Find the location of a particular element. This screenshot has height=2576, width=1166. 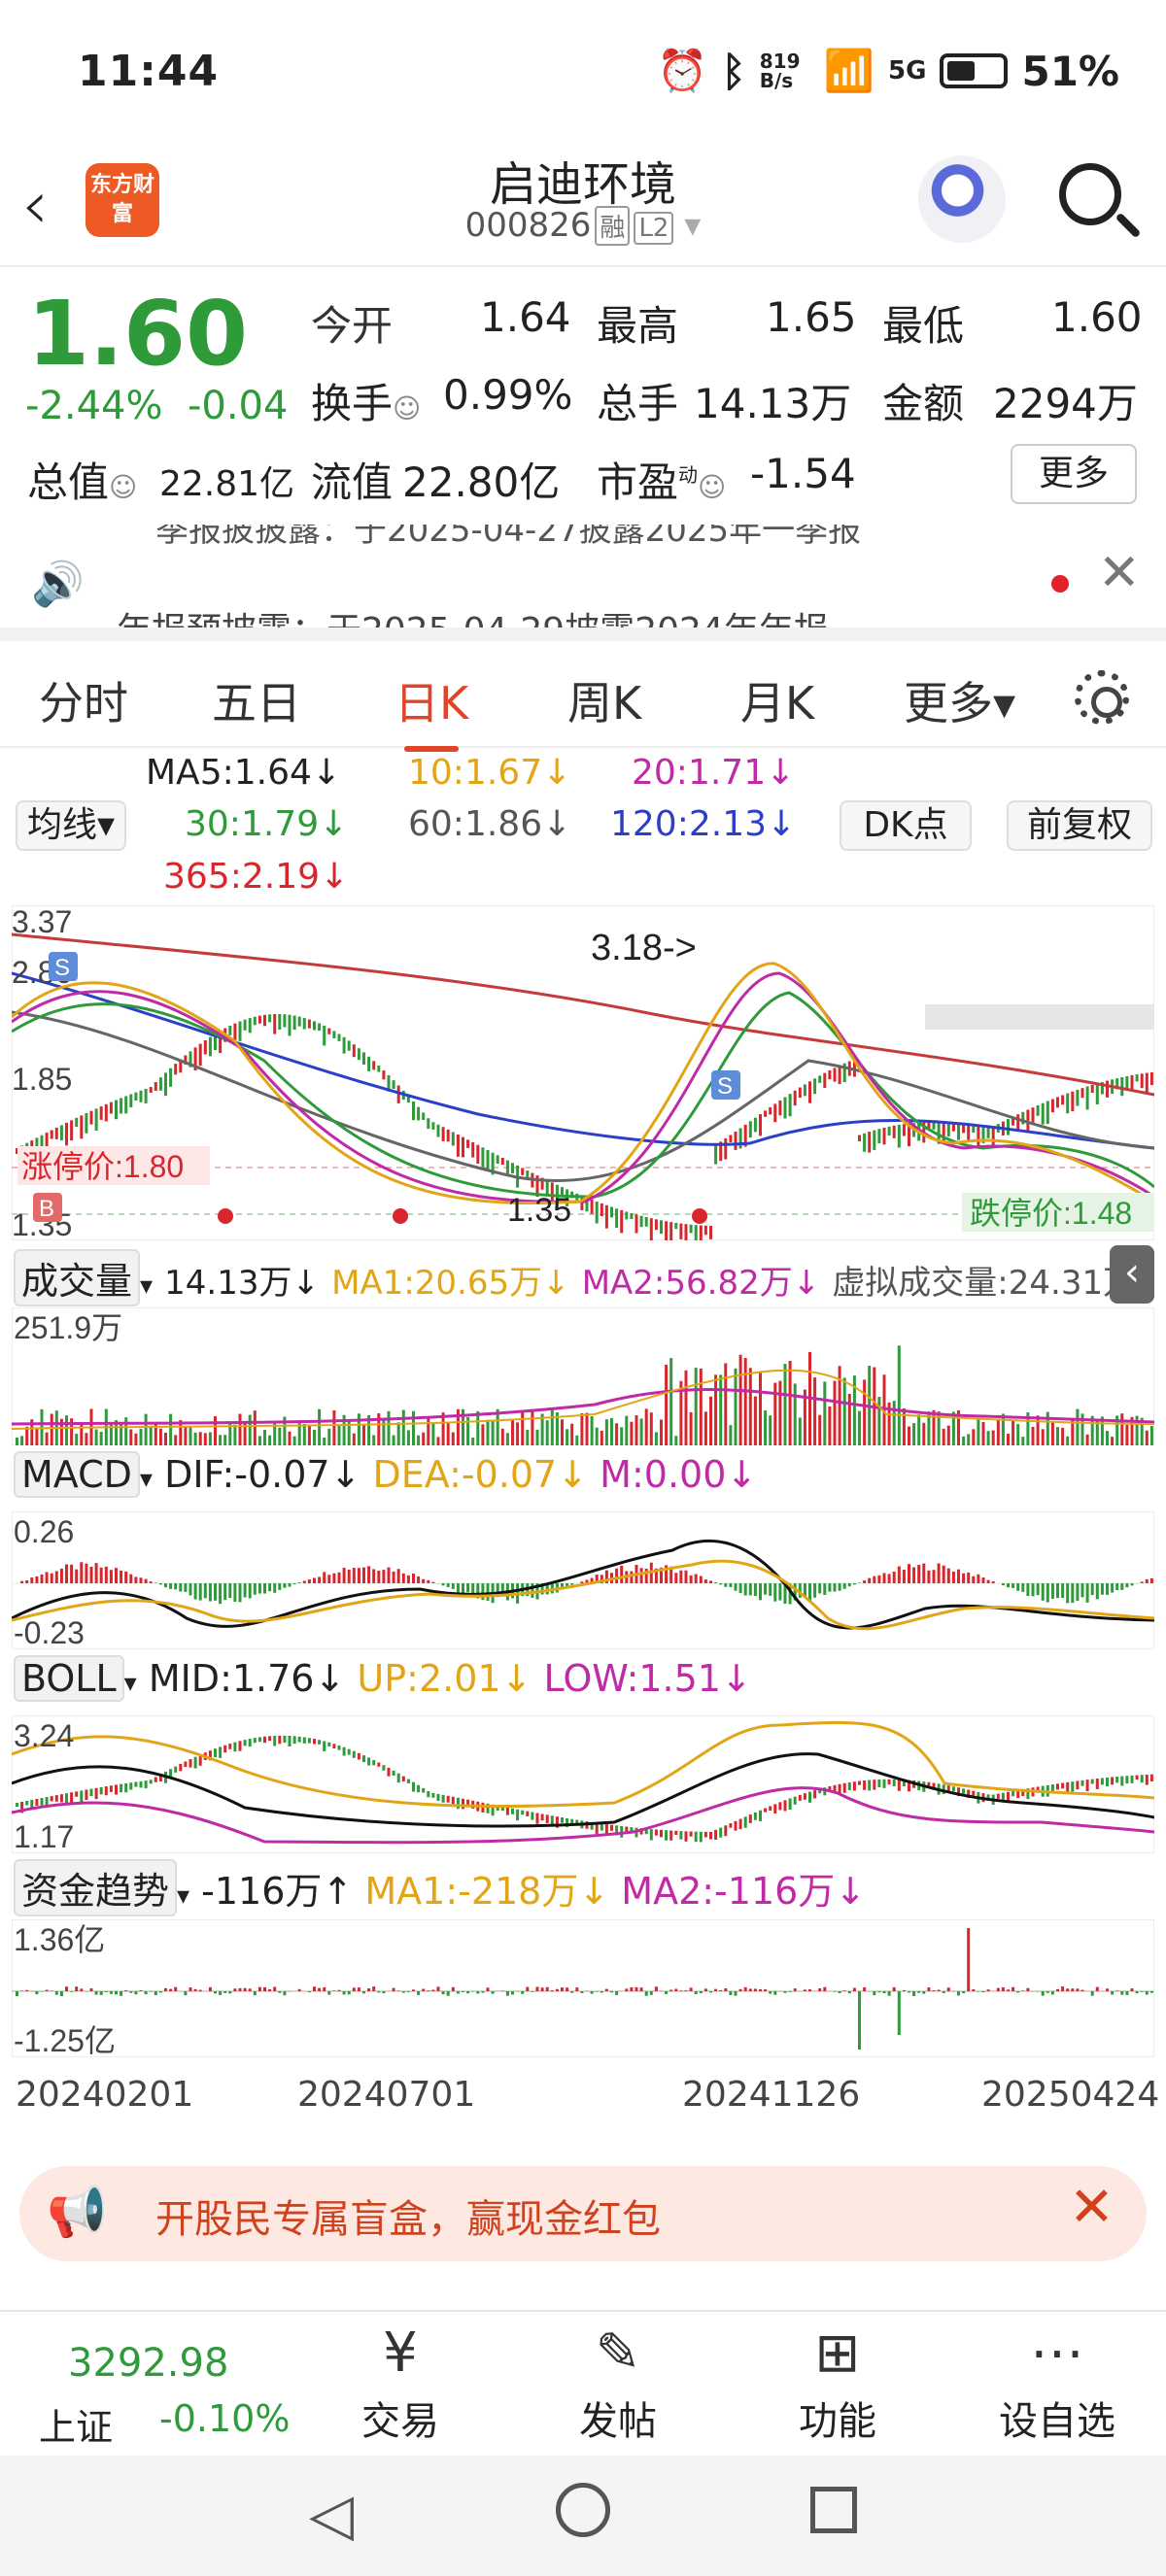

add-watchlist-button: ⋯ 设自选 is located at coordinates (1057, 2384).